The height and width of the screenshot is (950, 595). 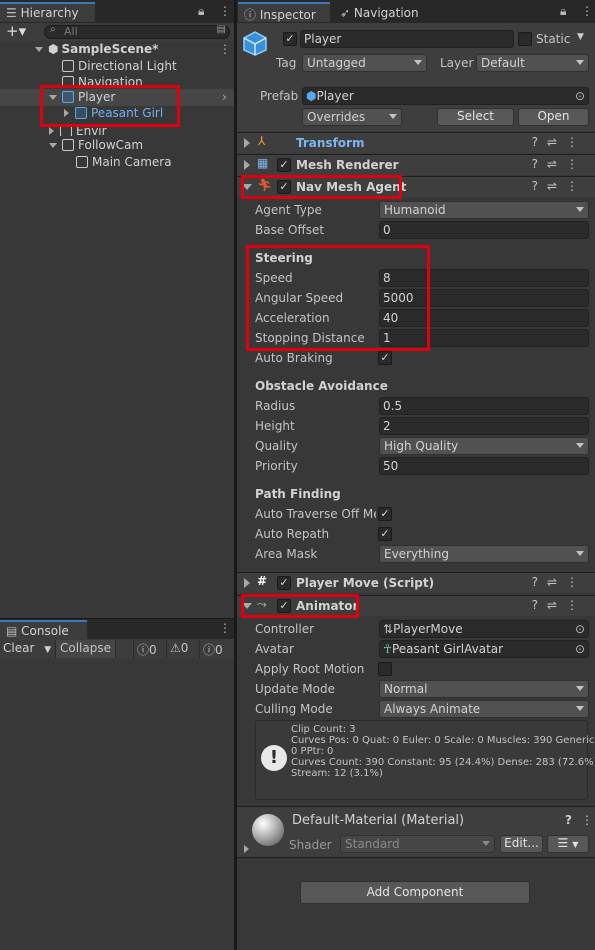 I want to click on collapse-button: Collapse, so click(x=85, y=649).